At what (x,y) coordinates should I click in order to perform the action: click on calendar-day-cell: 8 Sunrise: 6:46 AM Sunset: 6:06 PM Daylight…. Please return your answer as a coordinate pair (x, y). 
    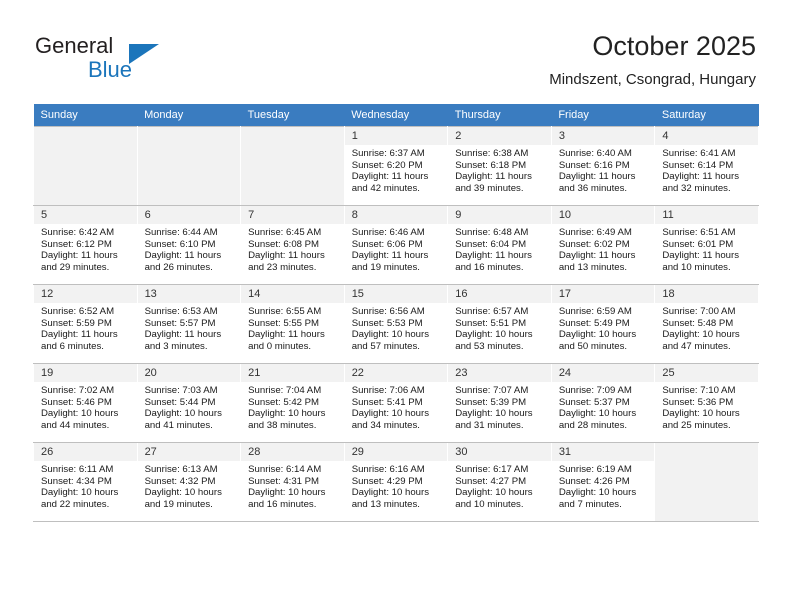
    Looking at the image, I should click on (396, 245).